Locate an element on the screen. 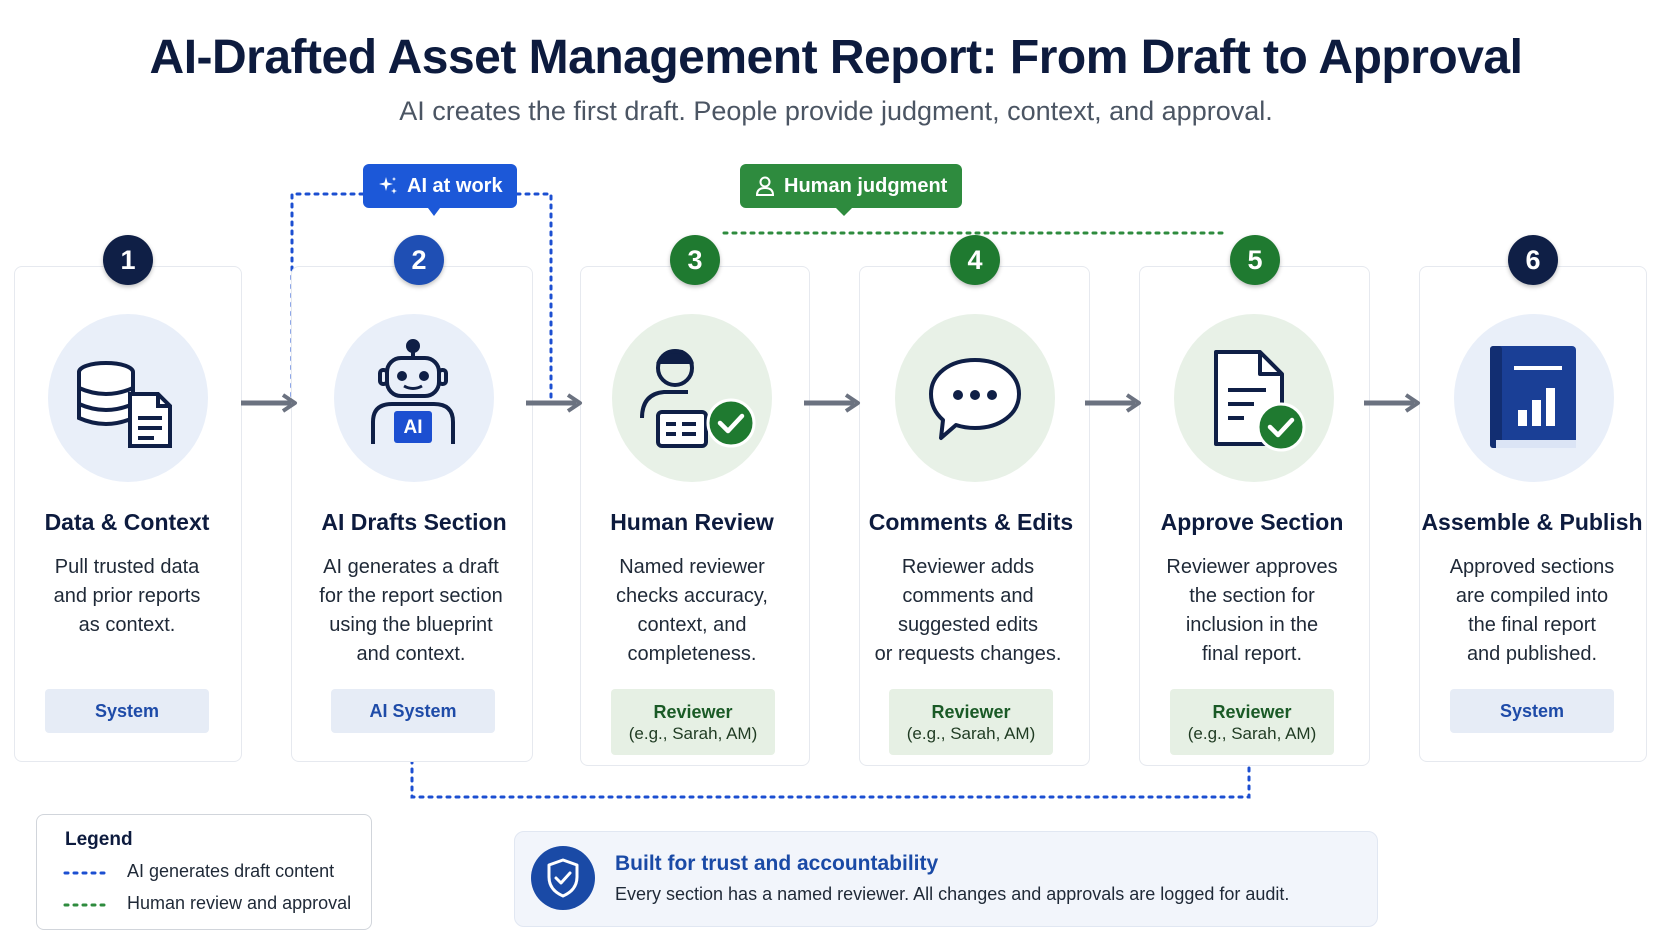 The image size is (1672, 941). step-4-role-detail: (e.g., Sarah, AM) is located at coordinates (971, 733).